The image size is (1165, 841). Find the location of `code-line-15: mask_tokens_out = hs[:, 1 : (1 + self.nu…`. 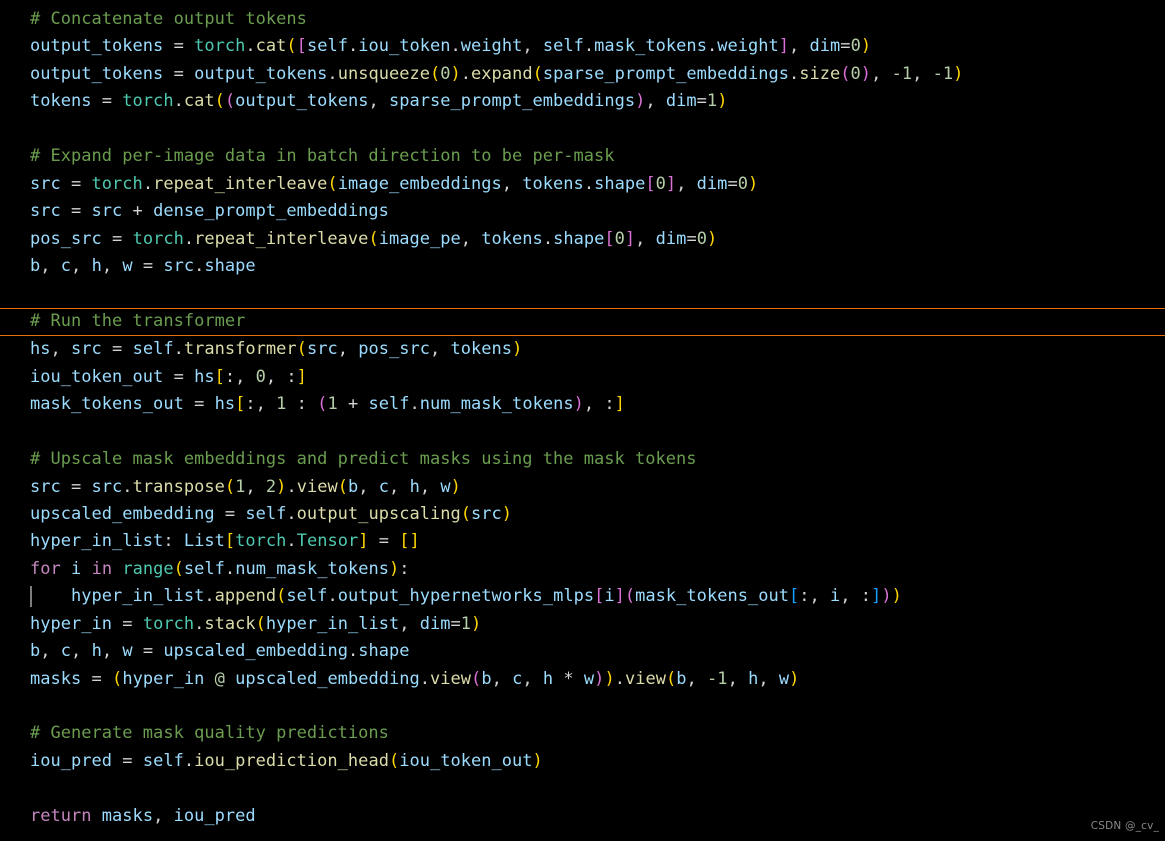

code-line-15: mask_tokens_out = hs[:, 1 : (1 + self.nu… is located at coordinates (582, 404).